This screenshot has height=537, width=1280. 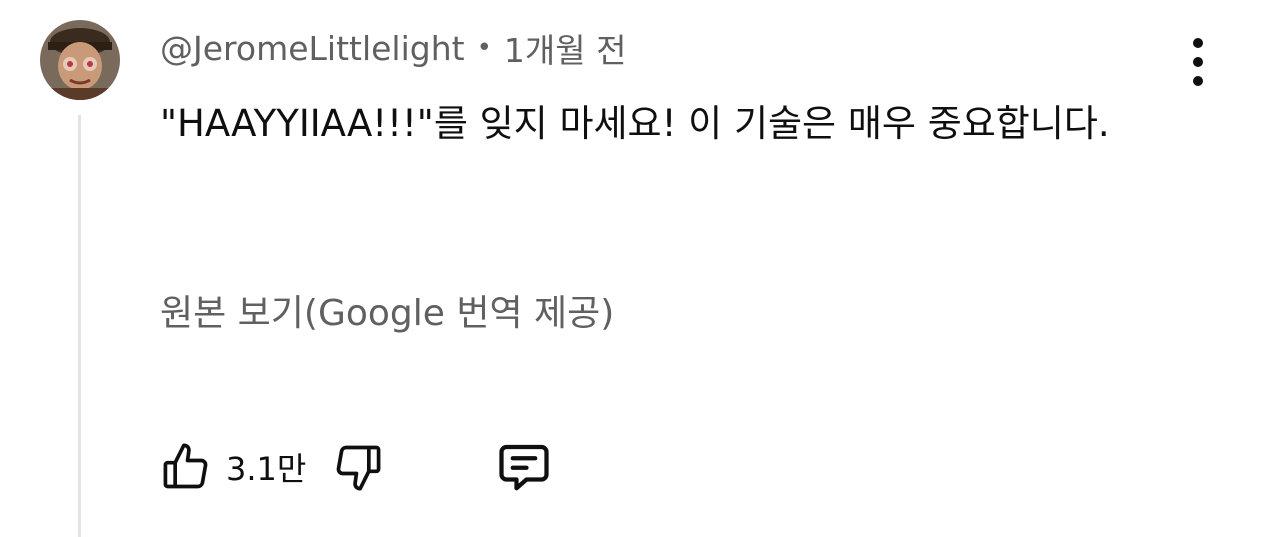 What do you see at coordinates (635, 123) in the screenshot?
I see `comment-text: "HAAYYIIAA!!!"를 잊지 마세요! 이 기술은 매우 중요합니다.` at bounding box center [635, 123].